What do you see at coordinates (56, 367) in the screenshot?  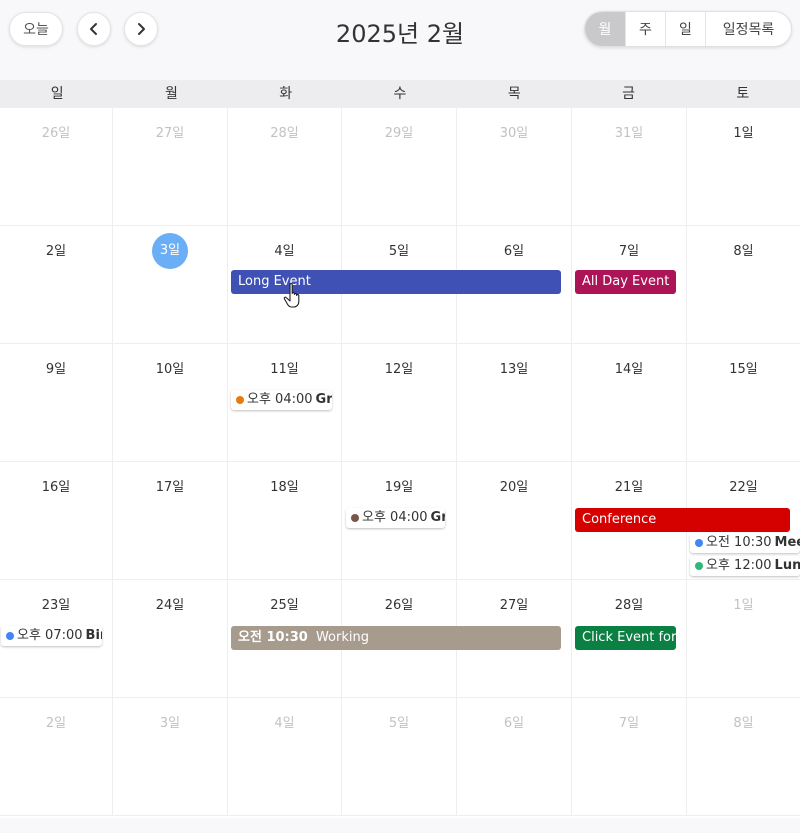 I see `date-label: 9일` at bounding box center [56, 367].